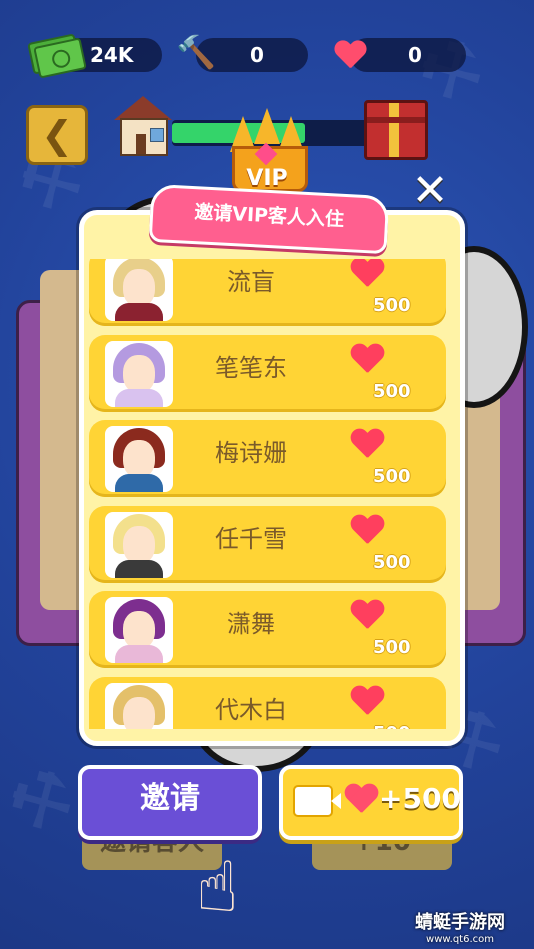  What do you see at coordinates (143, 127) in the screenshot?
I see `house-icon` at bounding box center [143, 127].